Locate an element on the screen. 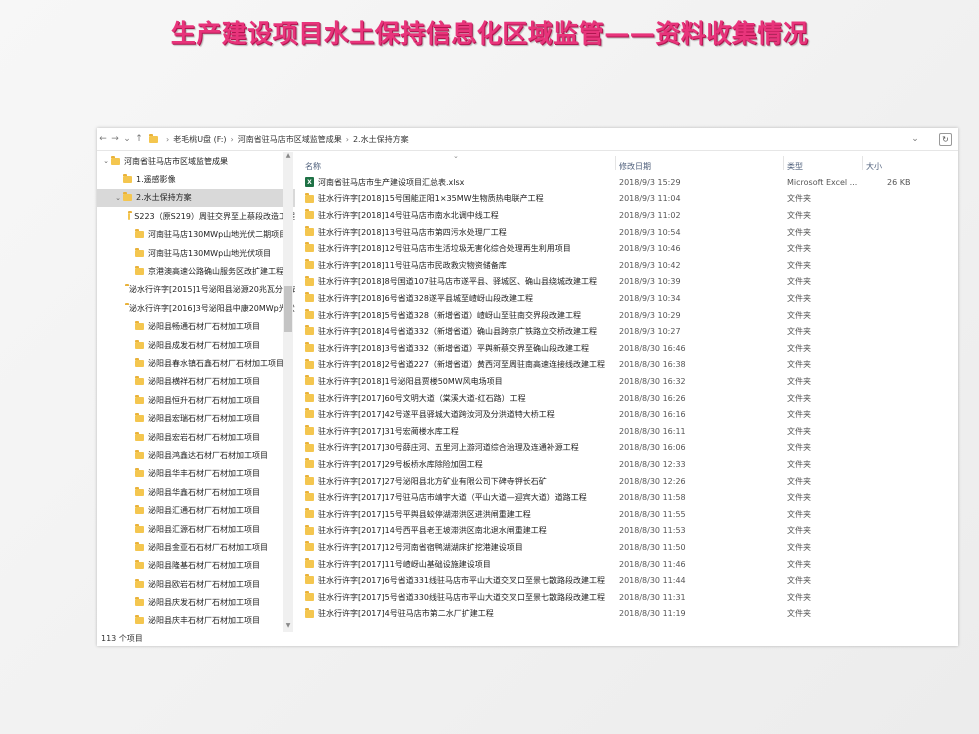 This screenshot has width=979, height=734. refresh-icon: ↻ is located at coordinates (945, 139).